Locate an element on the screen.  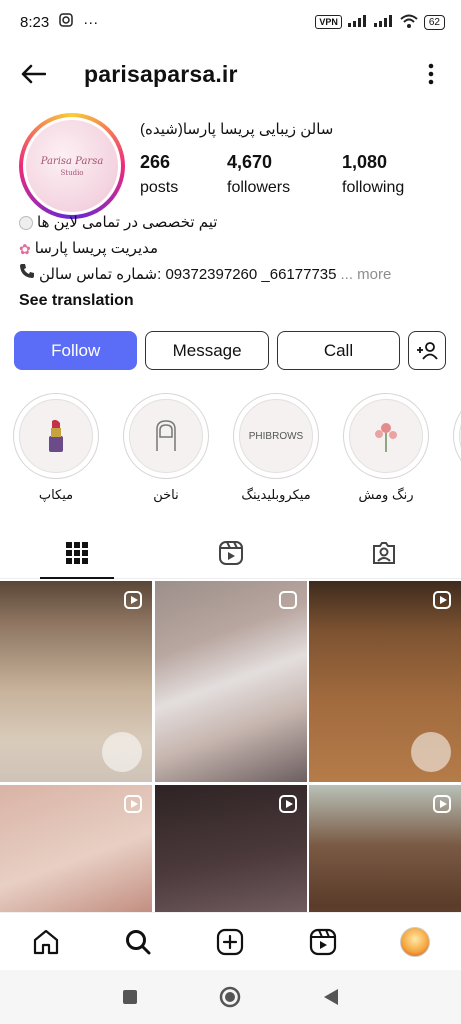
highlight-label: میکاپ is located at coordinates (56, 494).